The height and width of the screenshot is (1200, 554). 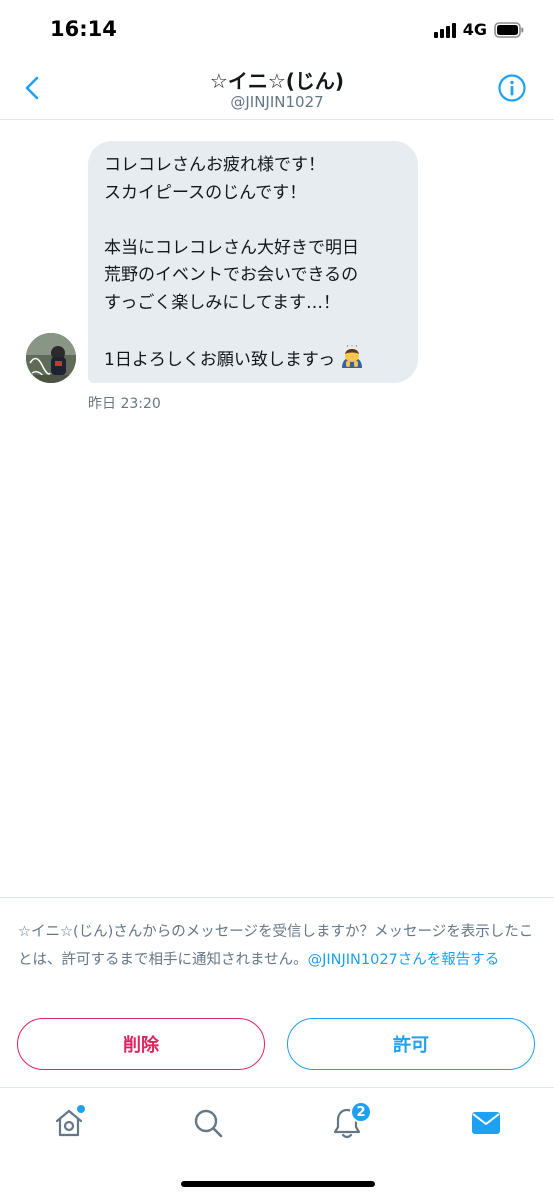 I want to click on notification-badge: 2, so click(x=361, y=1112).